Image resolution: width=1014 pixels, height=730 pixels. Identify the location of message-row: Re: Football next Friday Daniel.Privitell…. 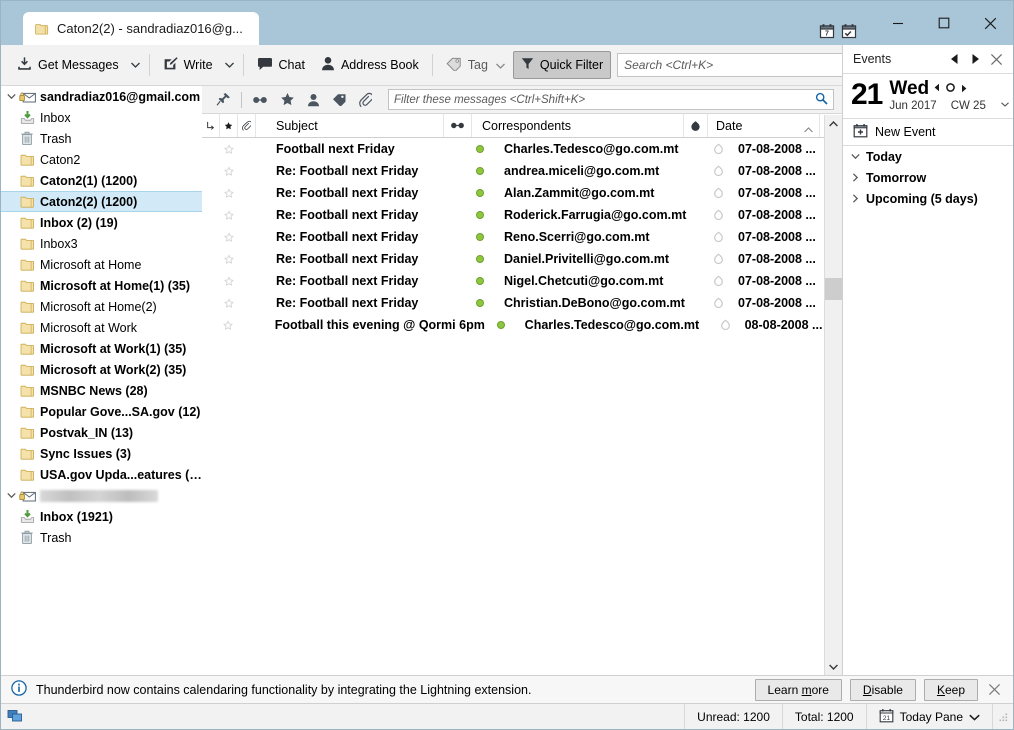
(522, 259).